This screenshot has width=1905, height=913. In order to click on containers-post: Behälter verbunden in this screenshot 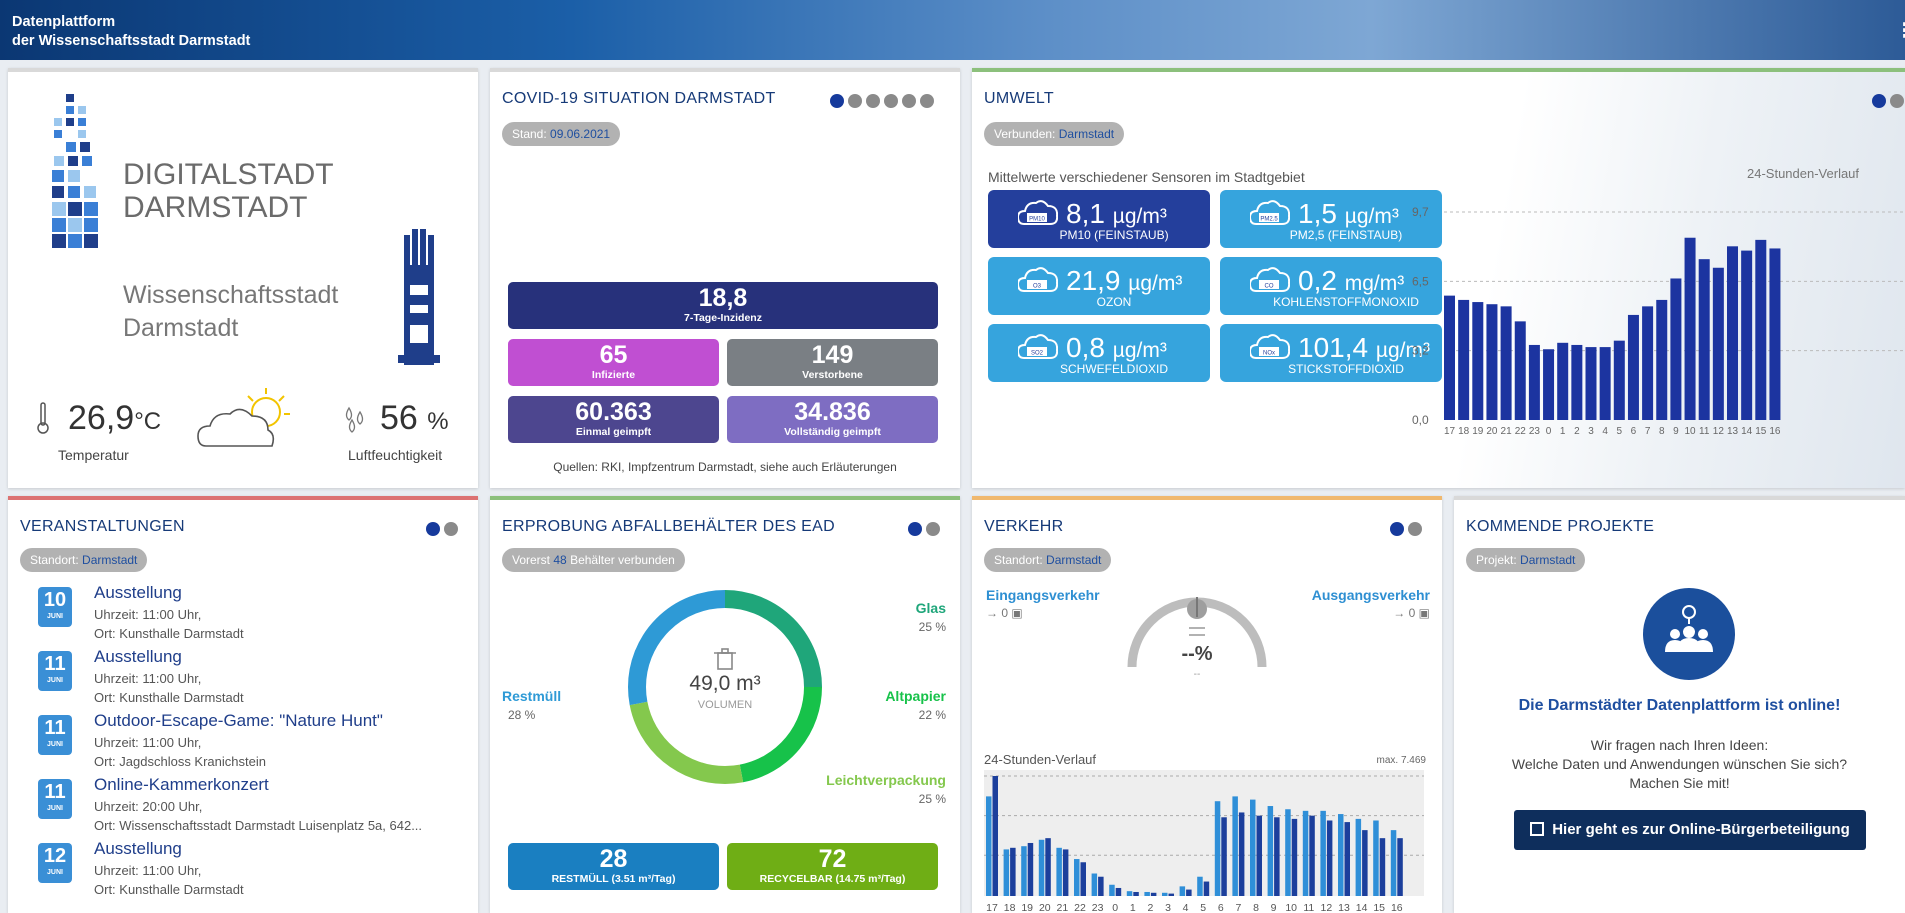, I will do `click(622, 560)`.